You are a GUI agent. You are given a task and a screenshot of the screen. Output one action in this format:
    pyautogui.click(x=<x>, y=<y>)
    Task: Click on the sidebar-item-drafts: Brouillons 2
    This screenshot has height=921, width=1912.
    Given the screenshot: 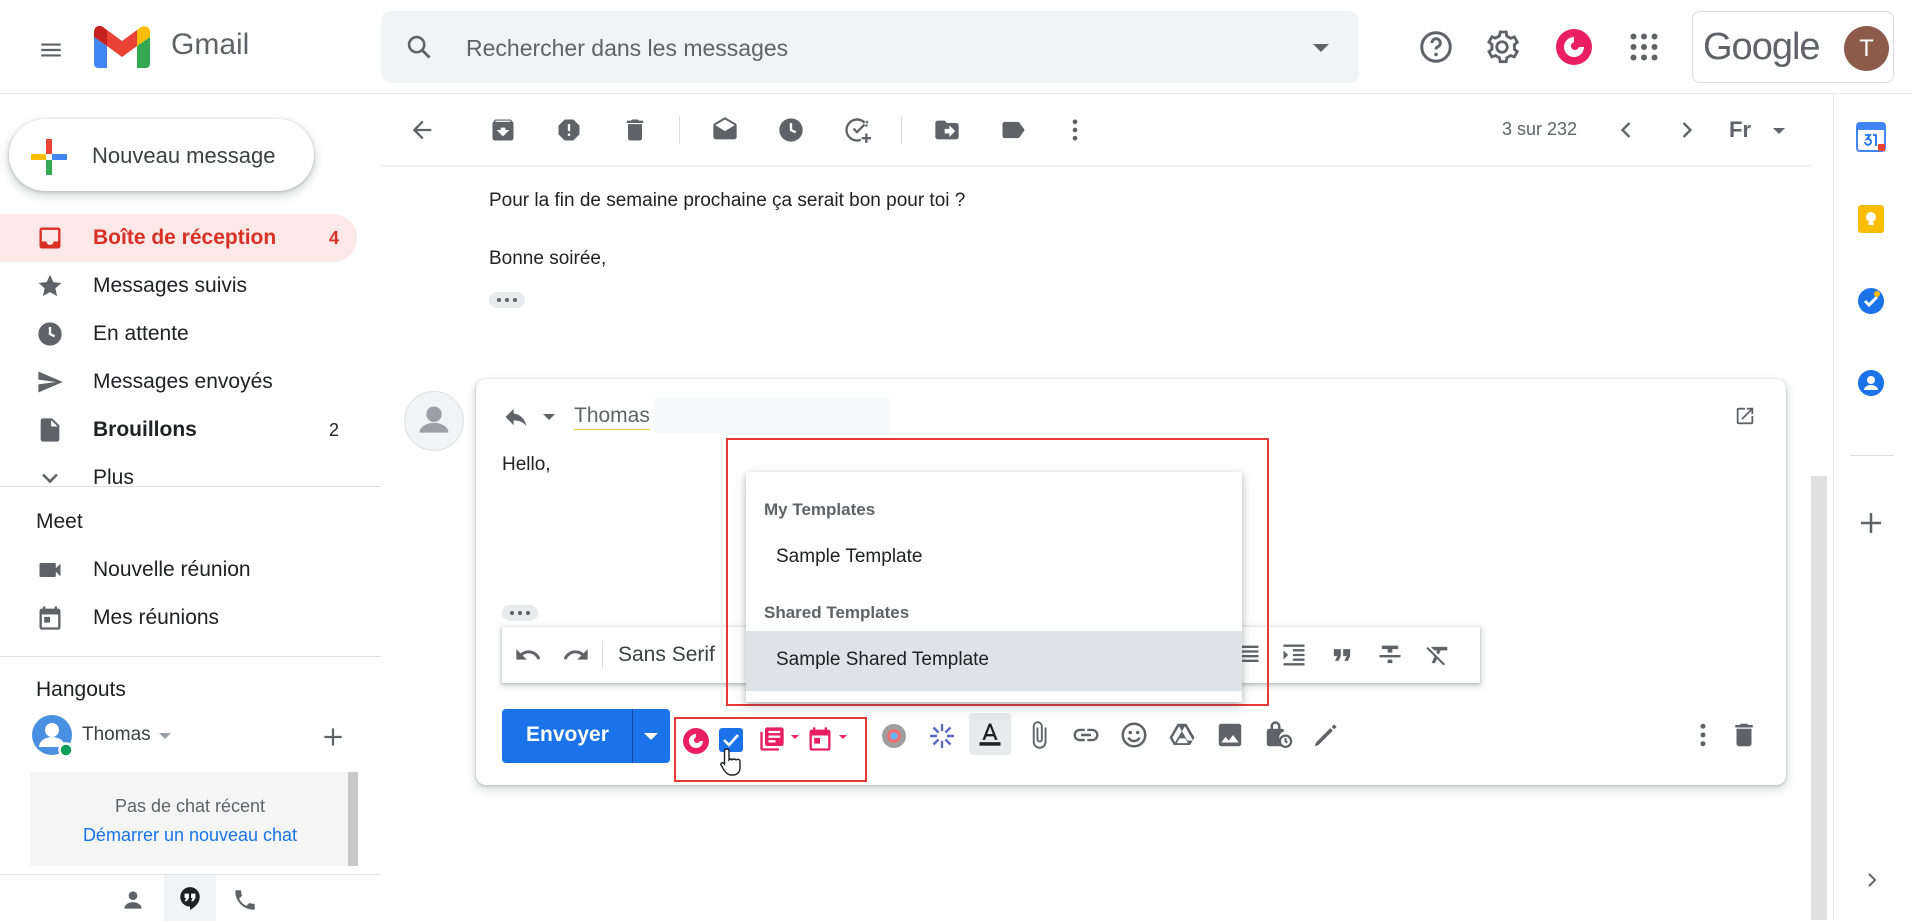 What is the action you would take?
    pyautogui.click(x=178, y=430)
    